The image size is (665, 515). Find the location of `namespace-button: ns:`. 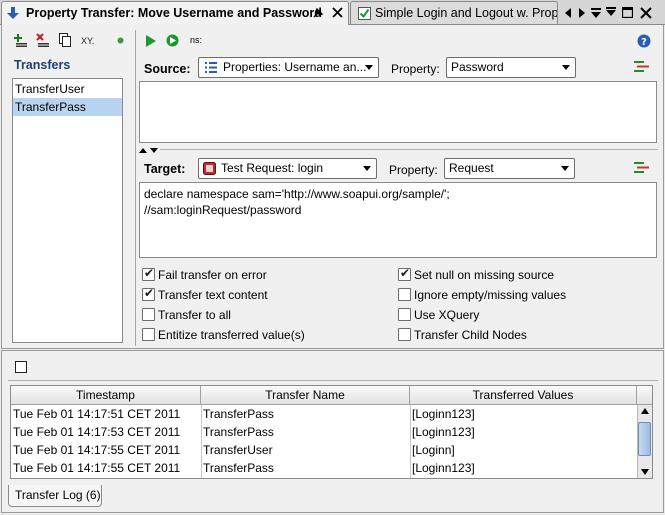

namespace-button: ns: is located at coordinates (196, 40).